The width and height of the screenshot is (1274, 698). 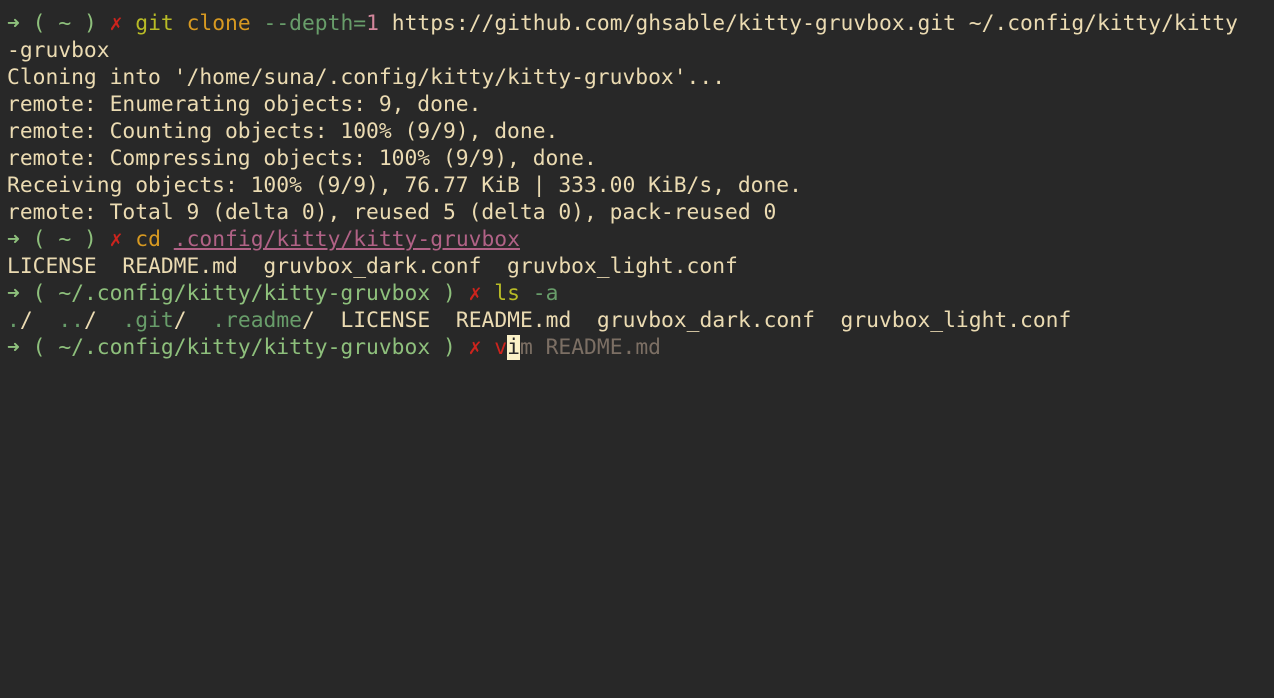 I want to click on dir-entry: .readme, so click(x=257, y=320).